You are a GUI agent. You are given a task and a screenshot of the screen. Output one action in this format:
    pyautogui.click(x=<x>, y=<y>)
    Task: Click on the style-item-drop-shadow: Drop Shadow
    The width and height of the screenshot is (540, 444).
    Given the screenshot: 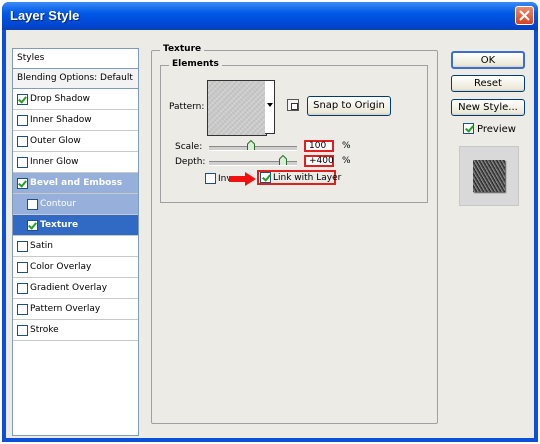 What is the action you would take?
    pyautogui.click(x=75, y=99)
    